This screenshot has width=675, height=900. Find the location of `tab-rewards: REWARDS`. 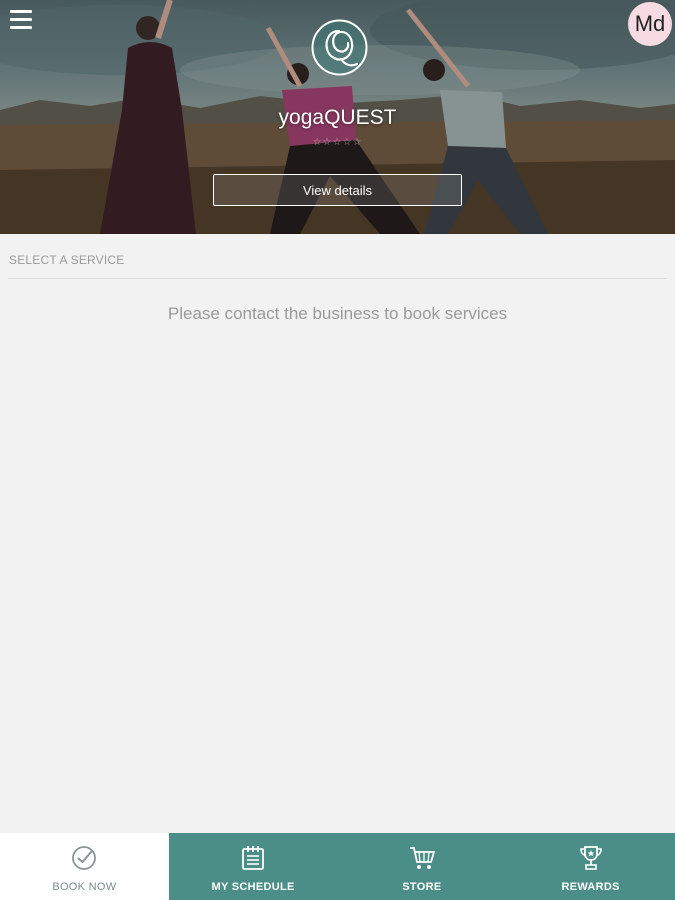

tab-rewards: REWARDS is located at coordinates (590, 866).